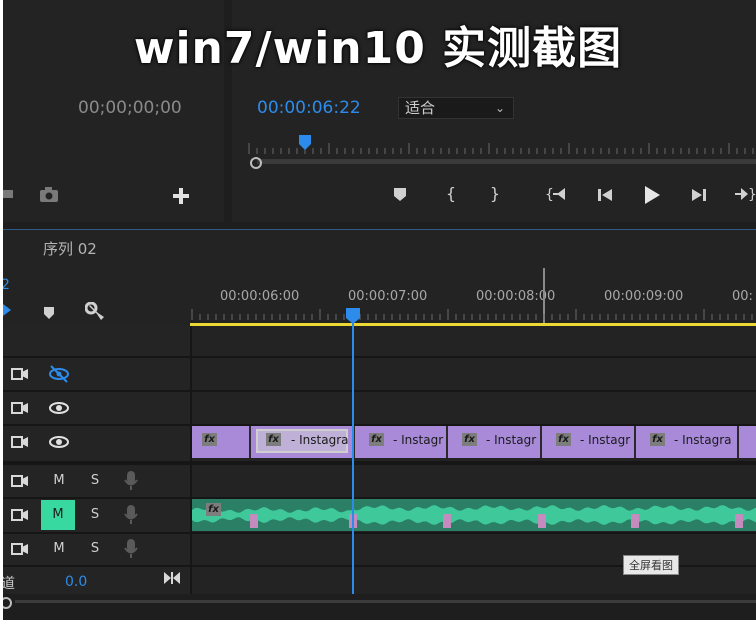 This screenshot has height=628, width=756. I want to click on master-volume-value: 0.0, so click(76, 582).